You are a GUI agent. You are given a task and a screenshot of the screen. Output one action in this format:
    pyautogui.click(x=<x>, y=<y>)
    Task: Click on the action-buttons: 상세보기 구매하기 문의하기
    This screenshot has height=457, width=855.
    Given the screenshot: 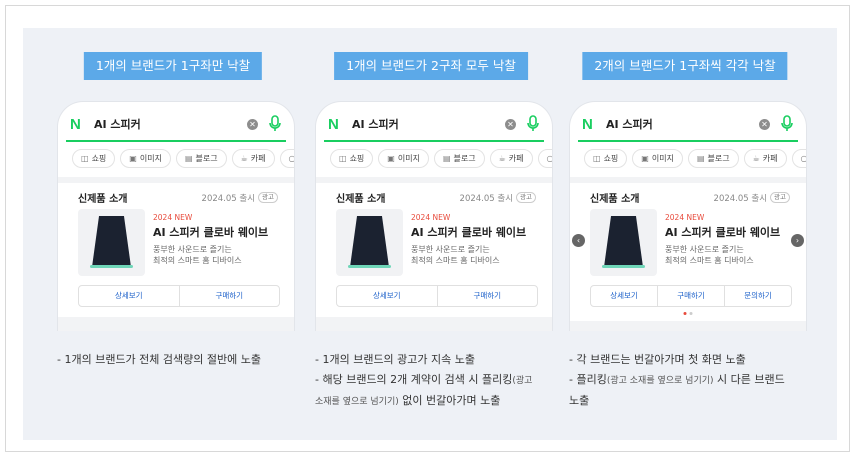 What is the action you would take?
    pyautogui.click(x=691, y=296)
    